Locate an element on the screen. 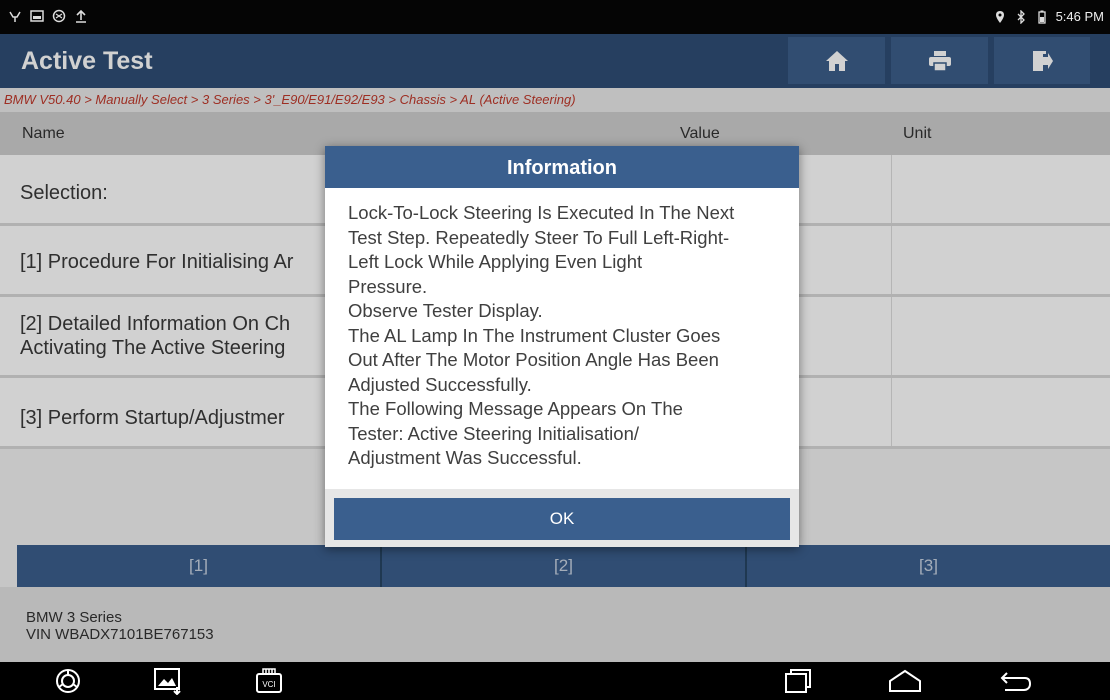  location-icon is located at coordinates (999, 16).